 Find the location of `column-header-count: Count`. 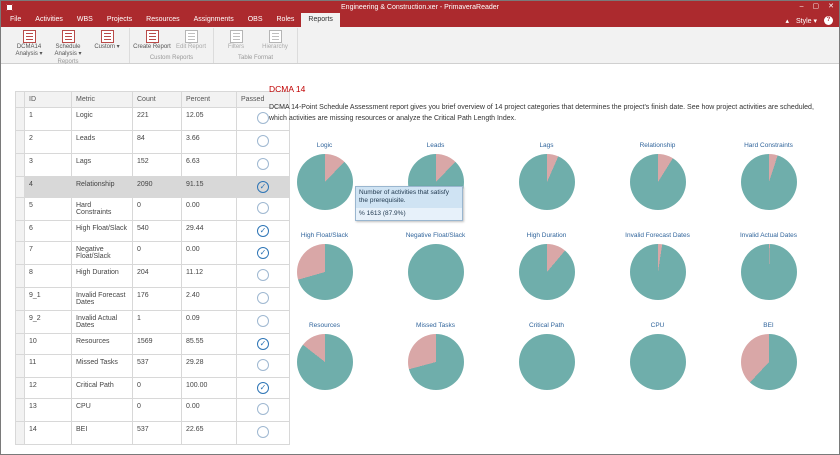

column-header-count: Count is located at coordinates (157, 99).